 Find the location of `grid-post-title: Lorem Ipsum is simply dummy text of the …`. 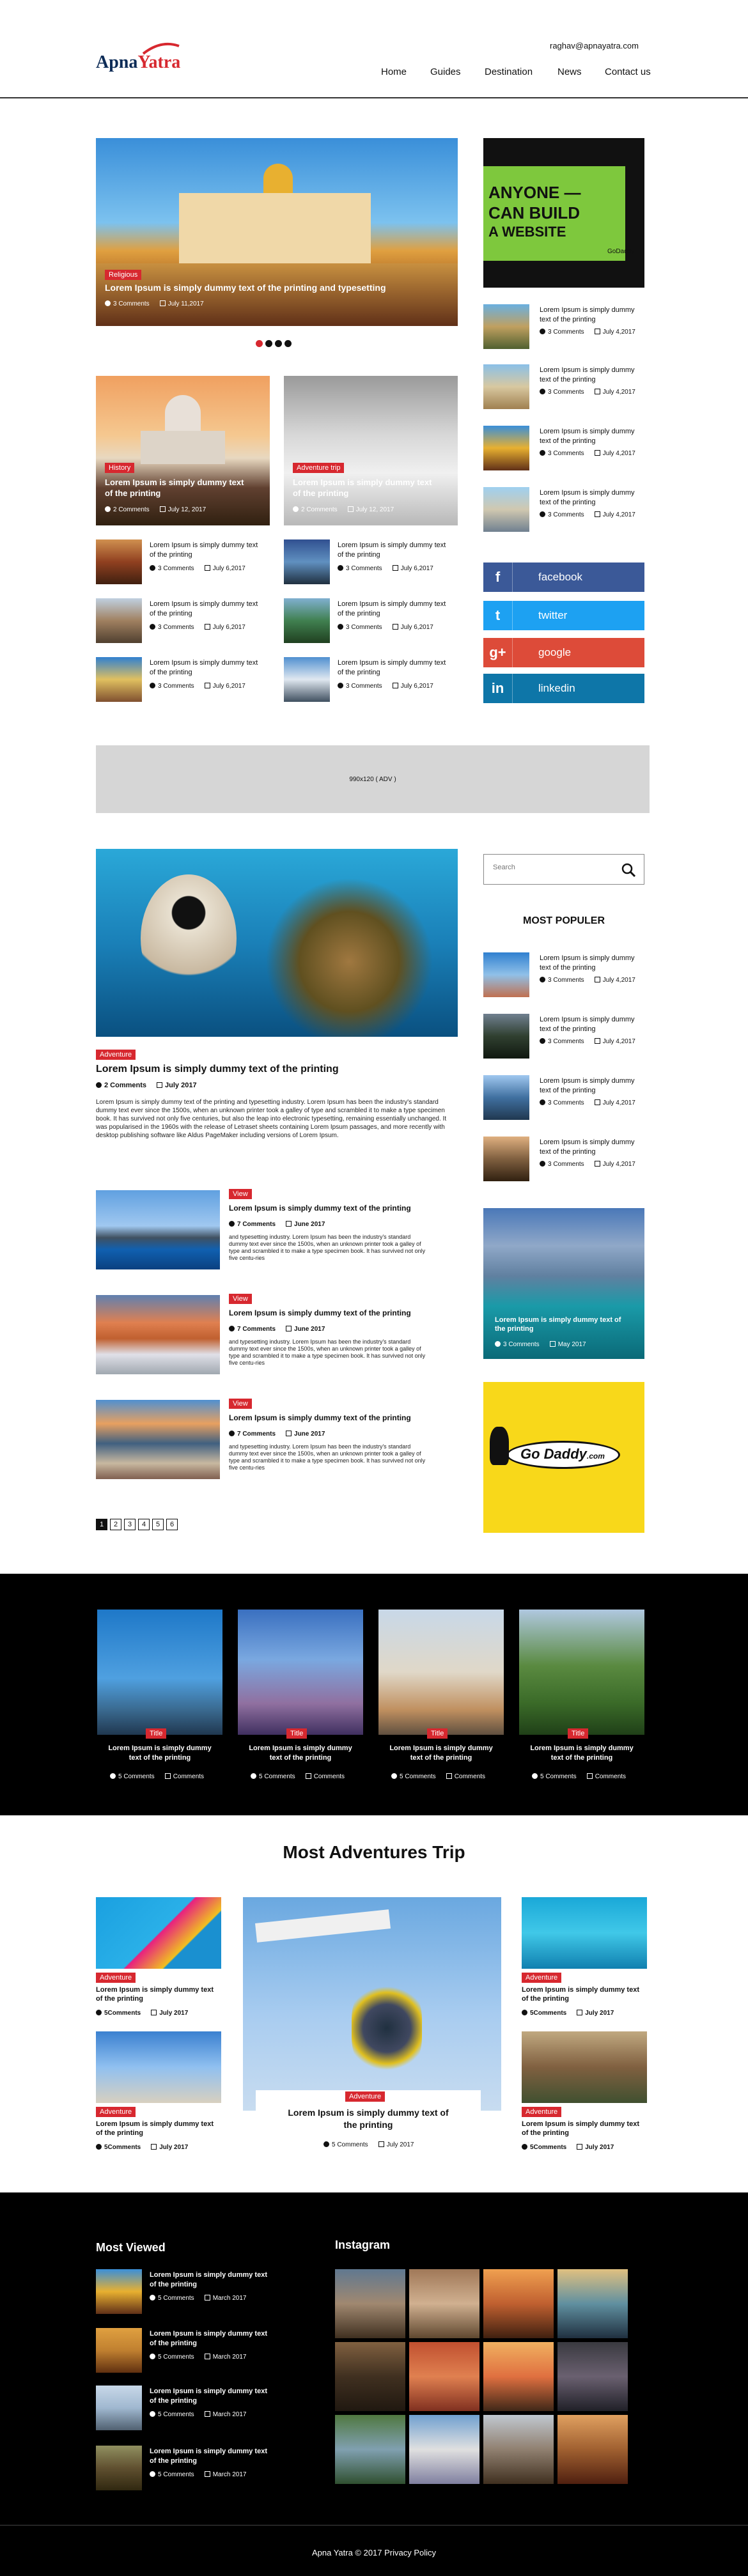

grid-post-title: Lorem Ipsum is simply dummy text of the … is located at coordinates (392, 550).